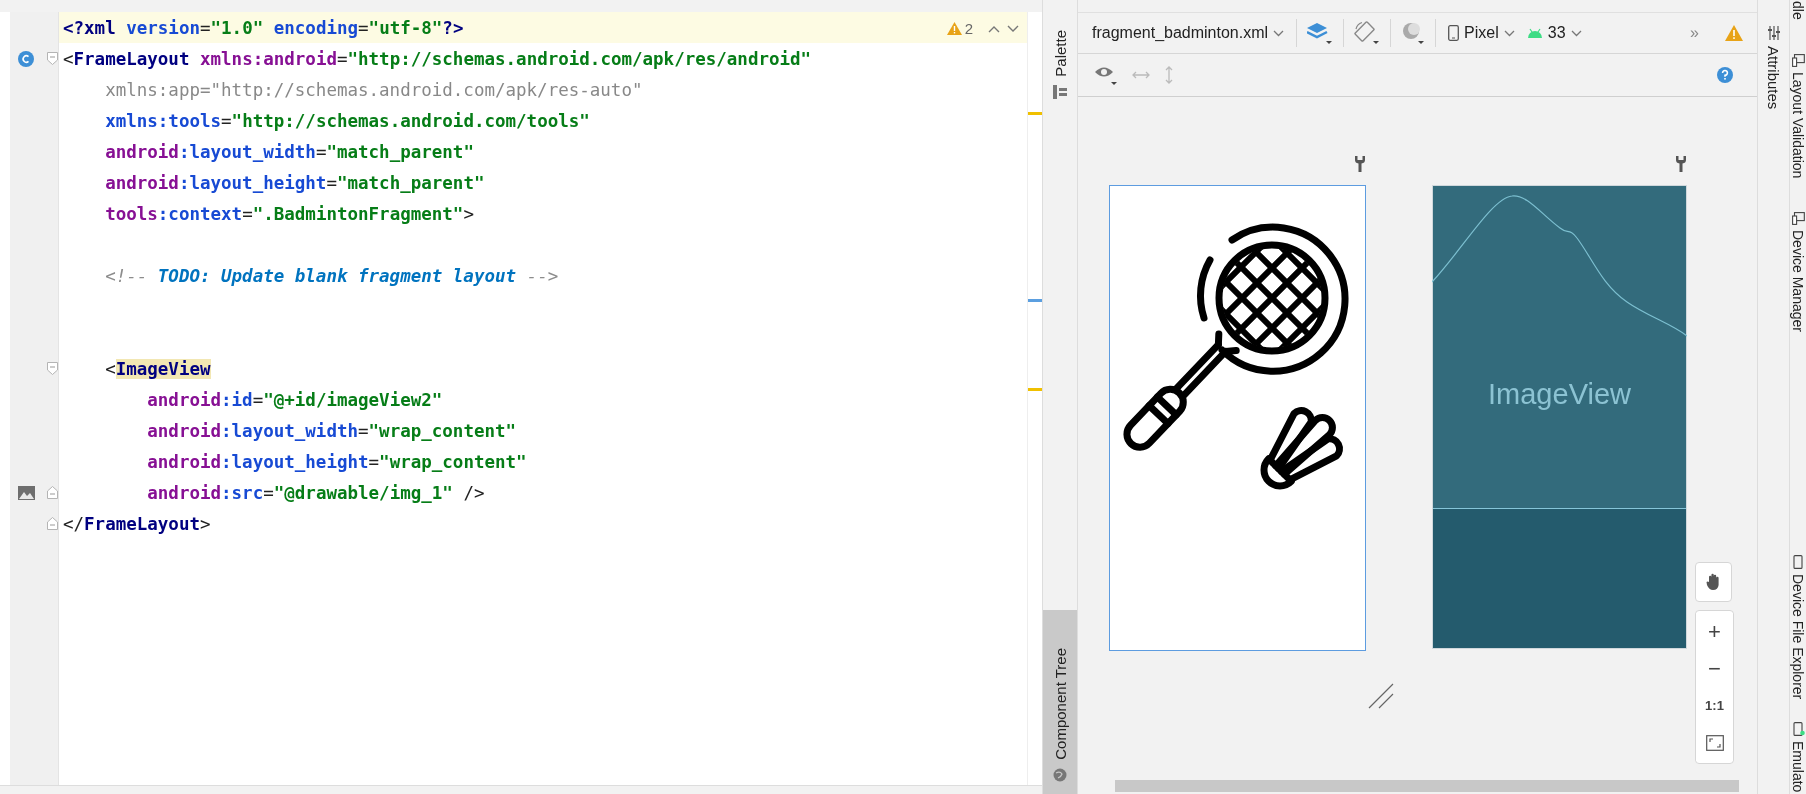 Image resolution: width=1806 pixels, height=794 pixels. Describe the element at coordinates (1427, 786) in the screenshot. I see `scrollbar-thumb` at that location.